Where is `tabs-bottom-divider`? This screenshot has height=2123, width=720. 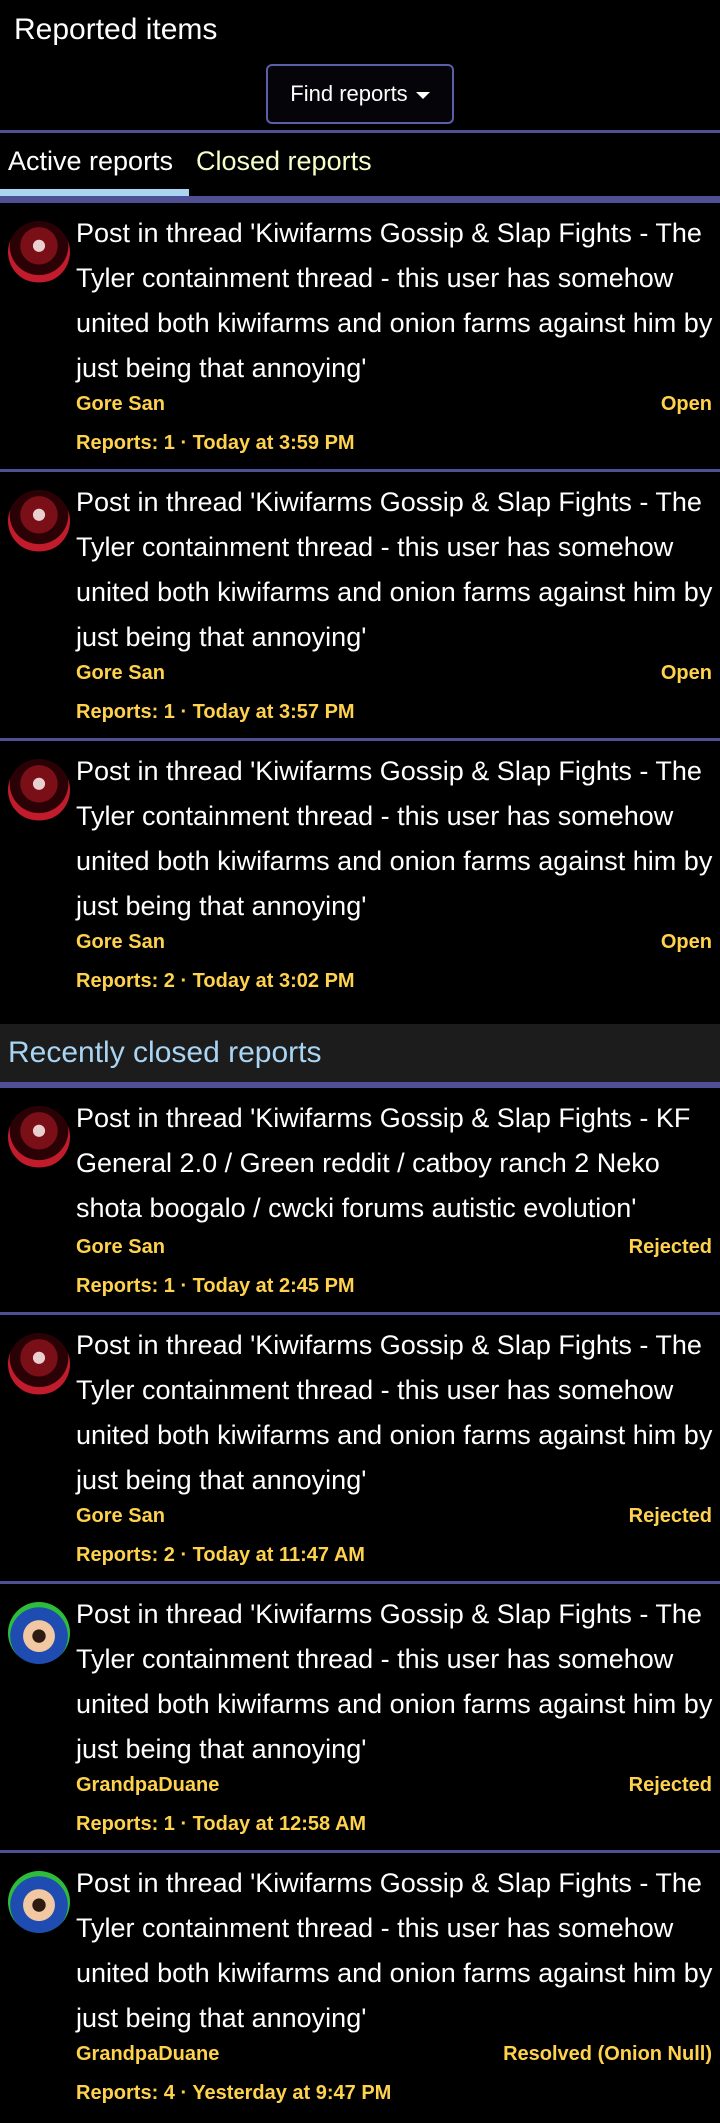 tabs-bottom-divider is located at coordinates (360, 199).